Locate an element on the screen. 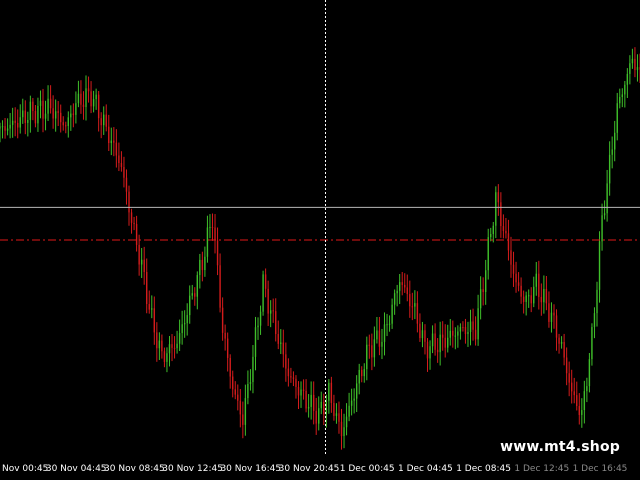 The width and height of the screenshot is (640, 480). x-tick-label: 30 Nov 12:45 is located at coordinates (192, 469).